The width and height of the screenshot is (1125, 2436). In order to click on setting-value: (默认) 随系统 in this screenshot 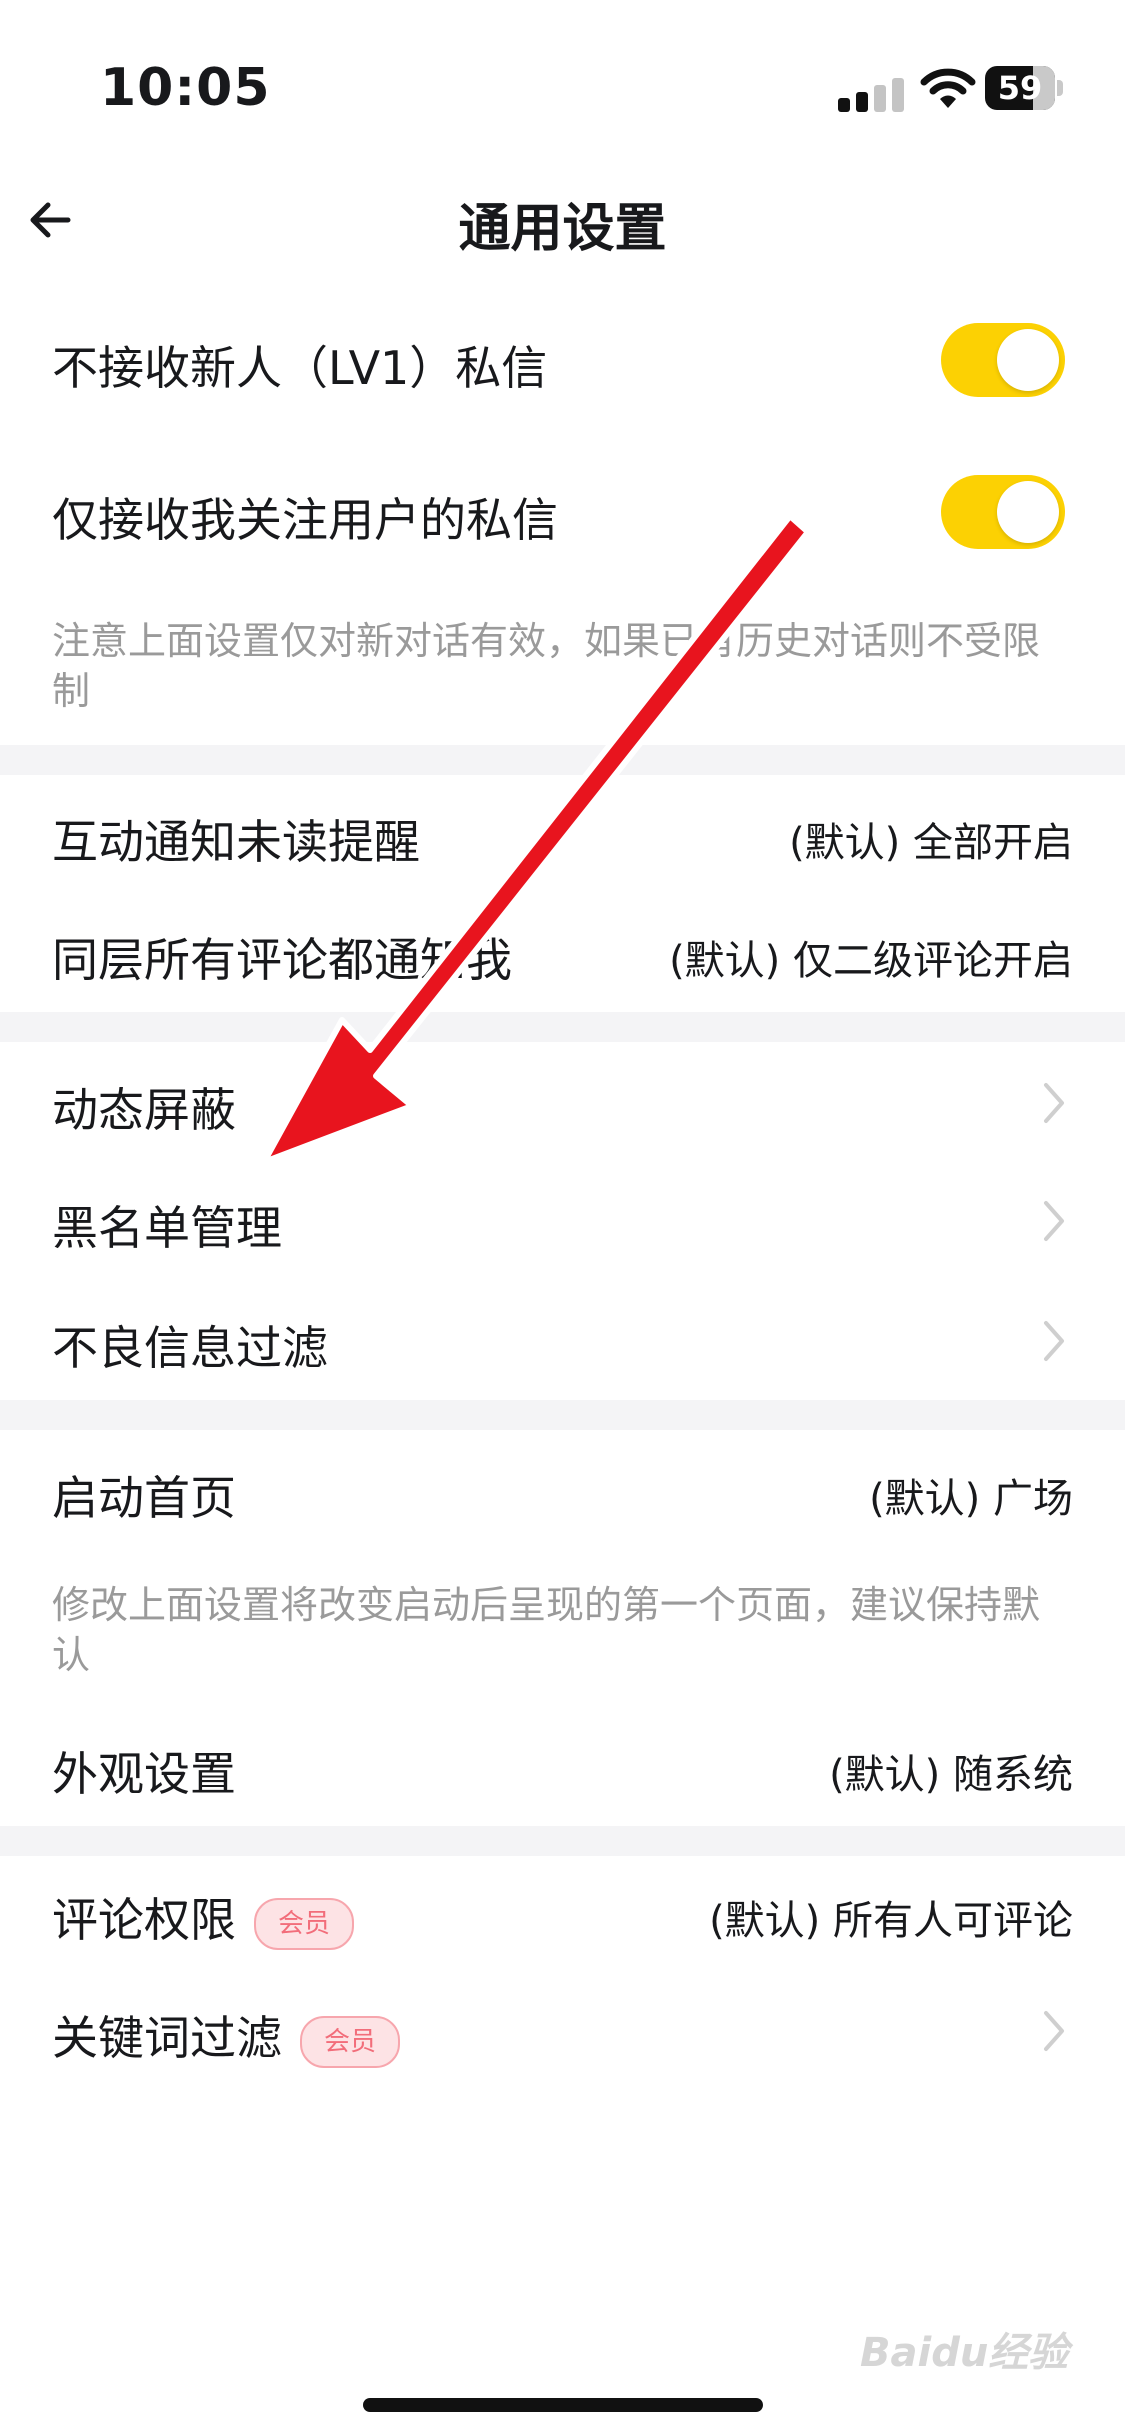, I will do `click(951, 1775)`.